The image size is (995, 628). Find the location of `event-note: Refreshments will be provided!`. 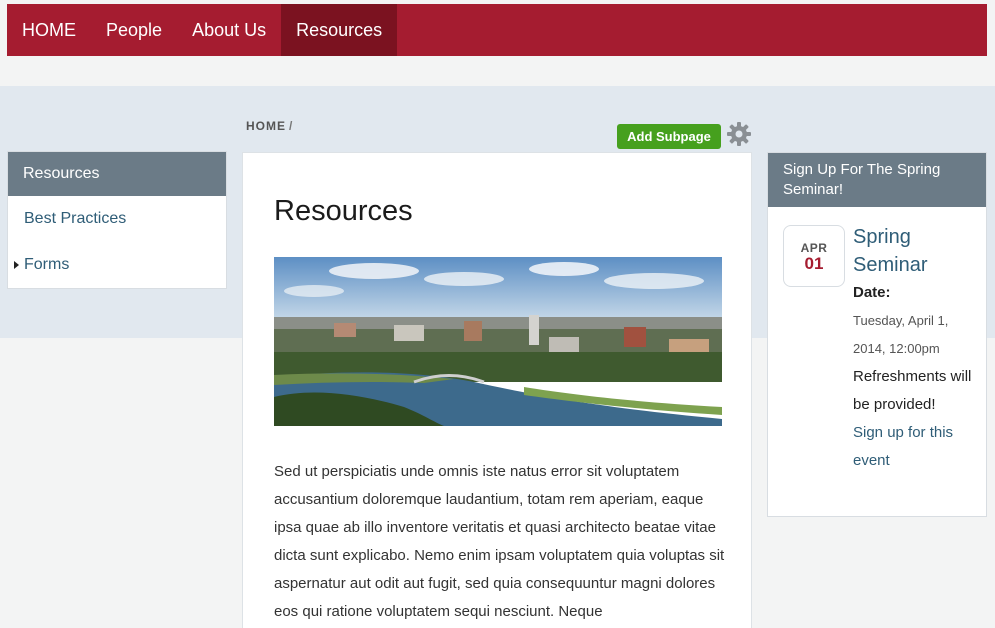

event-note: Refreshments will be provided! is located at coordinates (912, 390).